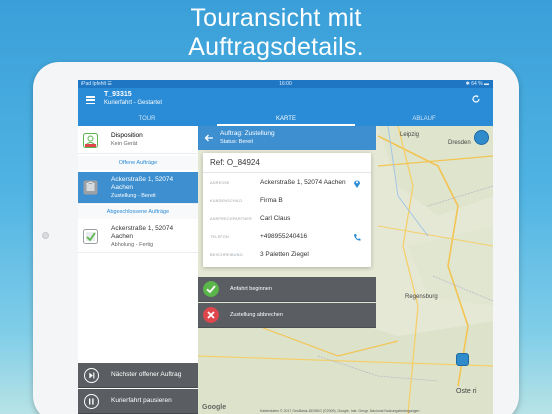 This screenshot has height=414, width=552. What do you see at coordinates (466, 391) in the screenshot?
I see `map-label-oesterreich: Ost­e ri` at bounding box center [466, 391].